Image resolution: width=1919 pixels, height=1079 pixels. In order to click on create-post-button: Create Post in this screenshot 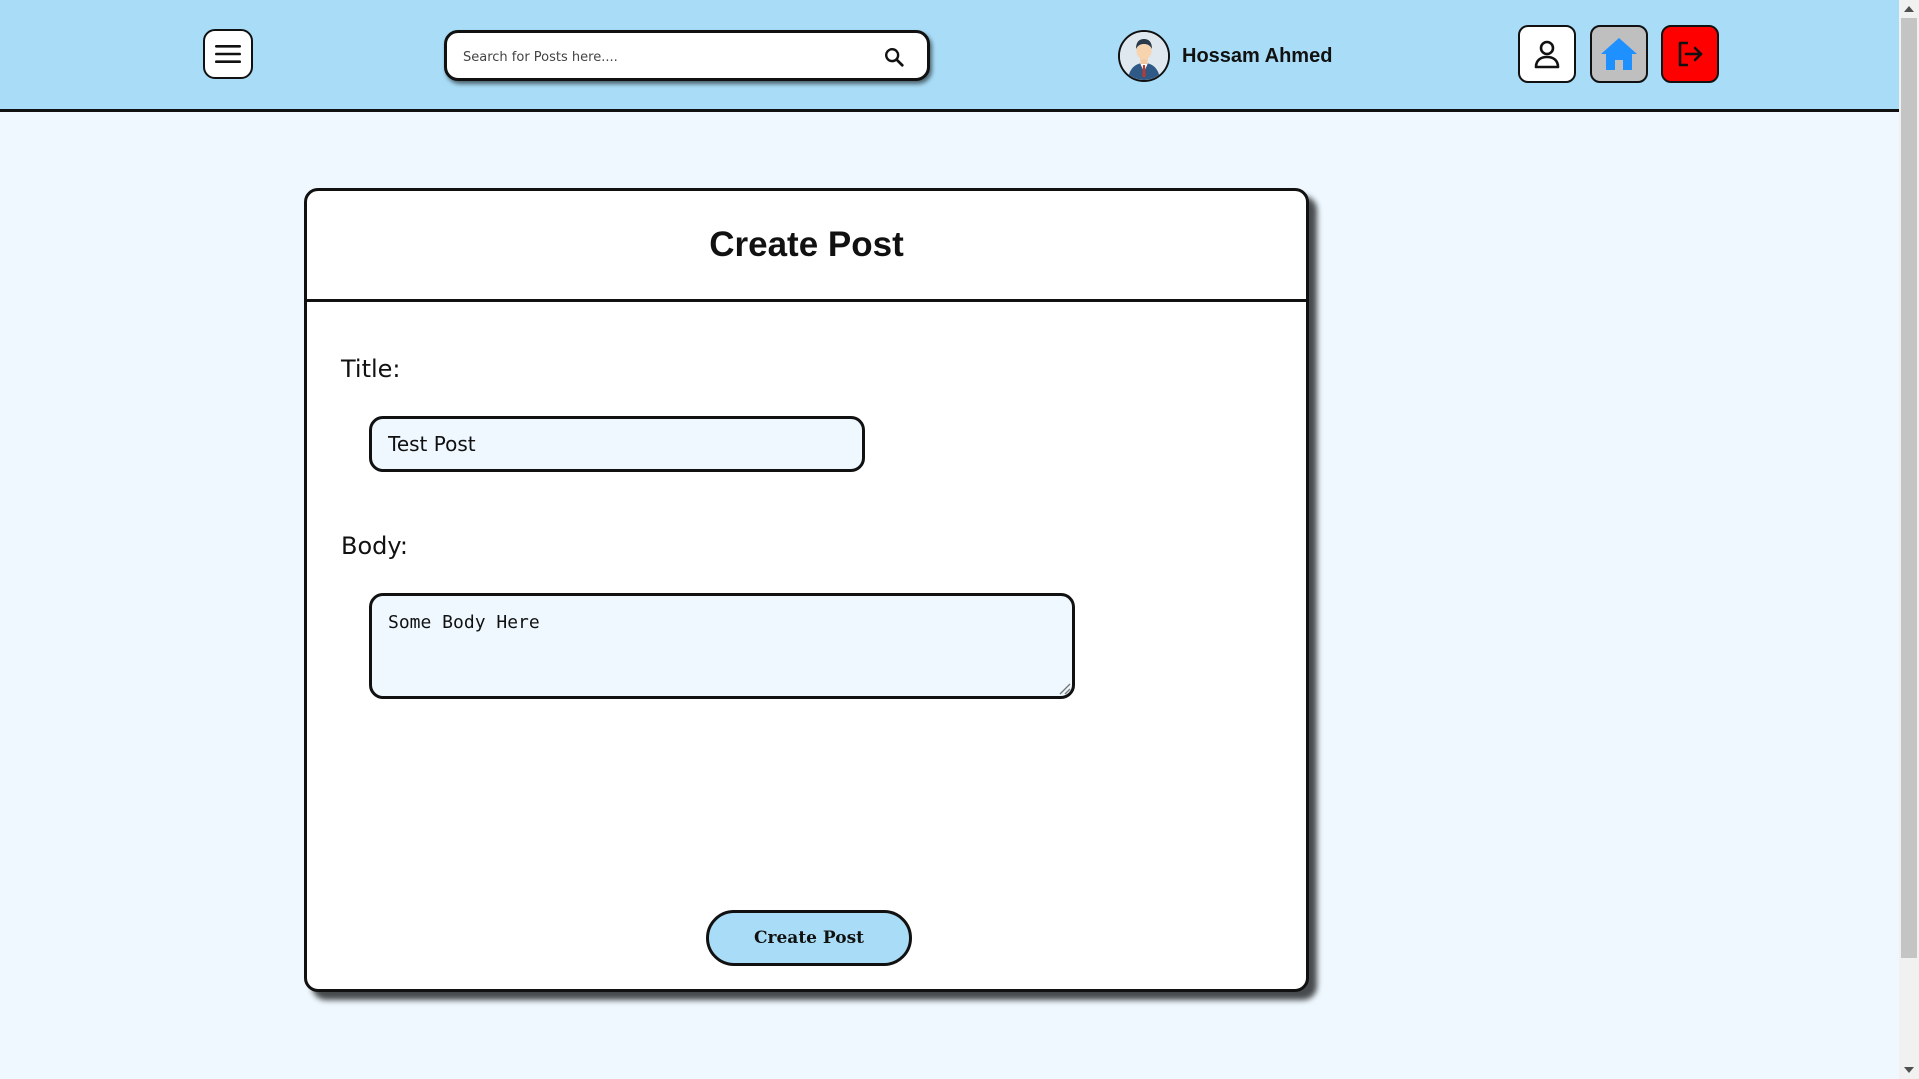, I will do `click(809, 938)`.